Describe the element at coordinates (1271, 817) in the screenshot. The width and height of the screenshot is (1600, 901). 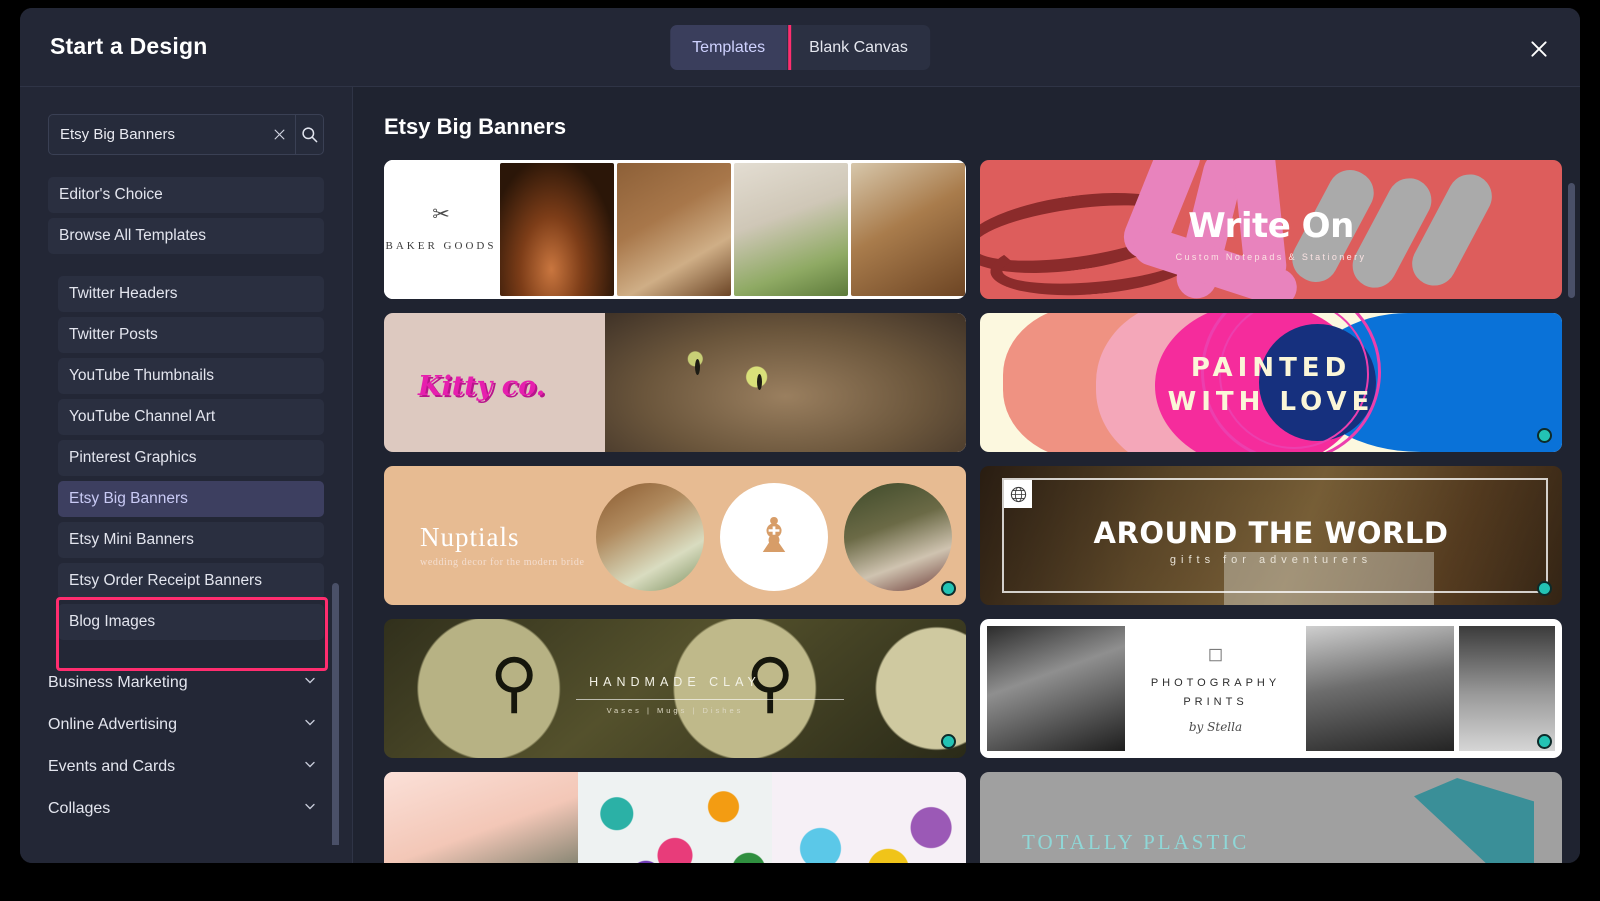
I see `template-card-totally-plastic: TOTALLY PLASTIC` at that location.